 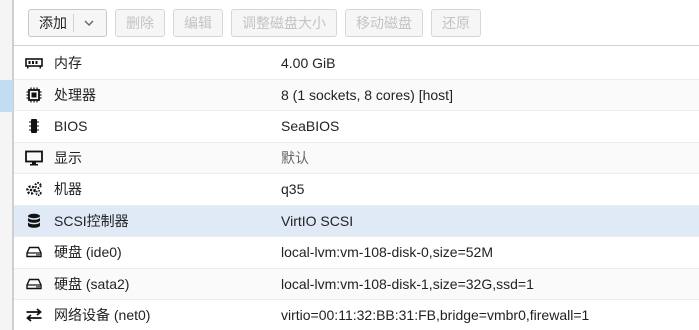 I want to click on hardware-row-value: local-lvm:vm-108-disk-1,size=32G,ssd=1, so click(x=407, y=283).